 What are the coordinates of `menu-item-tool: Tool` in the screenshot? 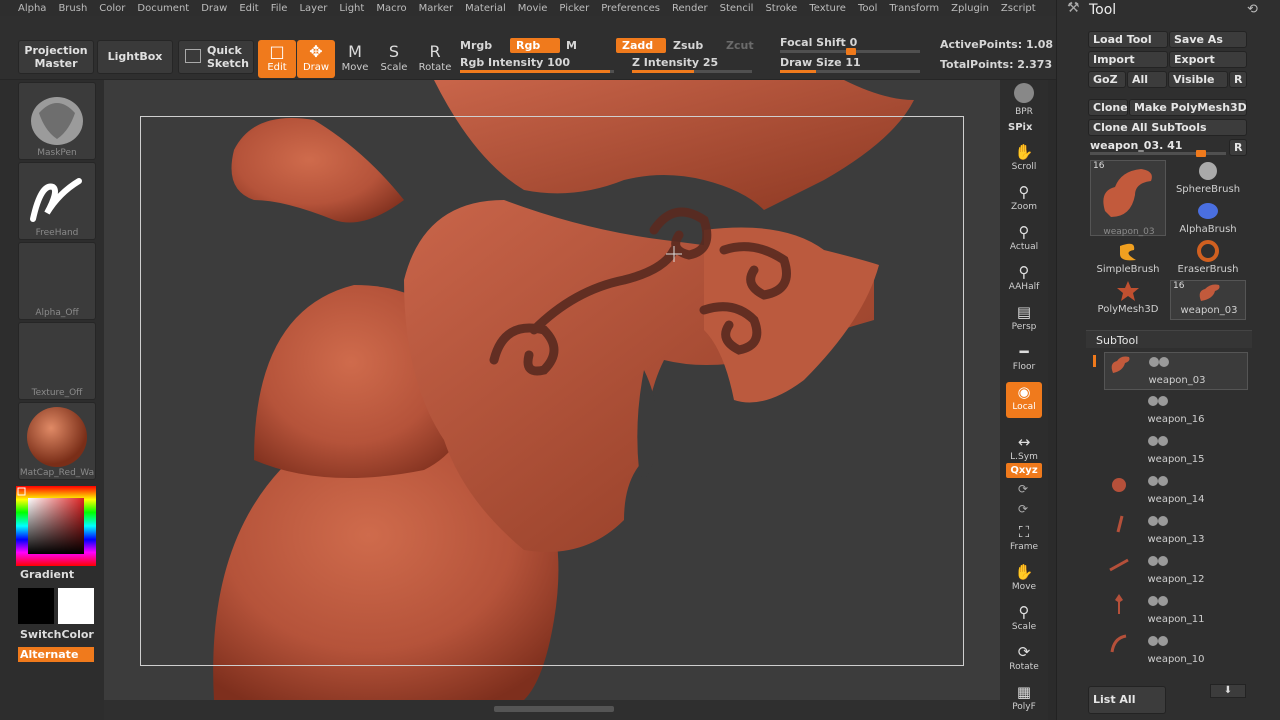 It's located at (867, 8).